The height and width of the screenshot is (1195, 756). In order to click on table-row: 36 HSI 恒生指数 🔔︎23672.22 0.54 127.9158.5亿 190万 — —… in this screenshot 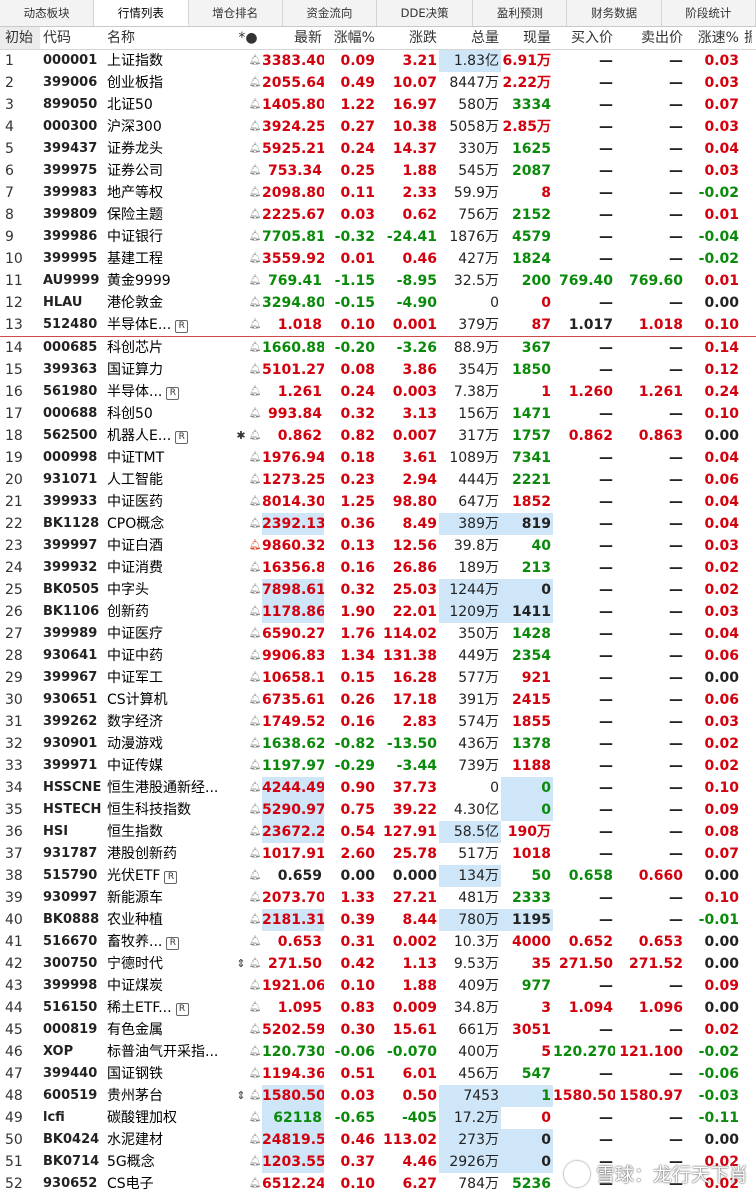, I will do `click(378, 832)`.